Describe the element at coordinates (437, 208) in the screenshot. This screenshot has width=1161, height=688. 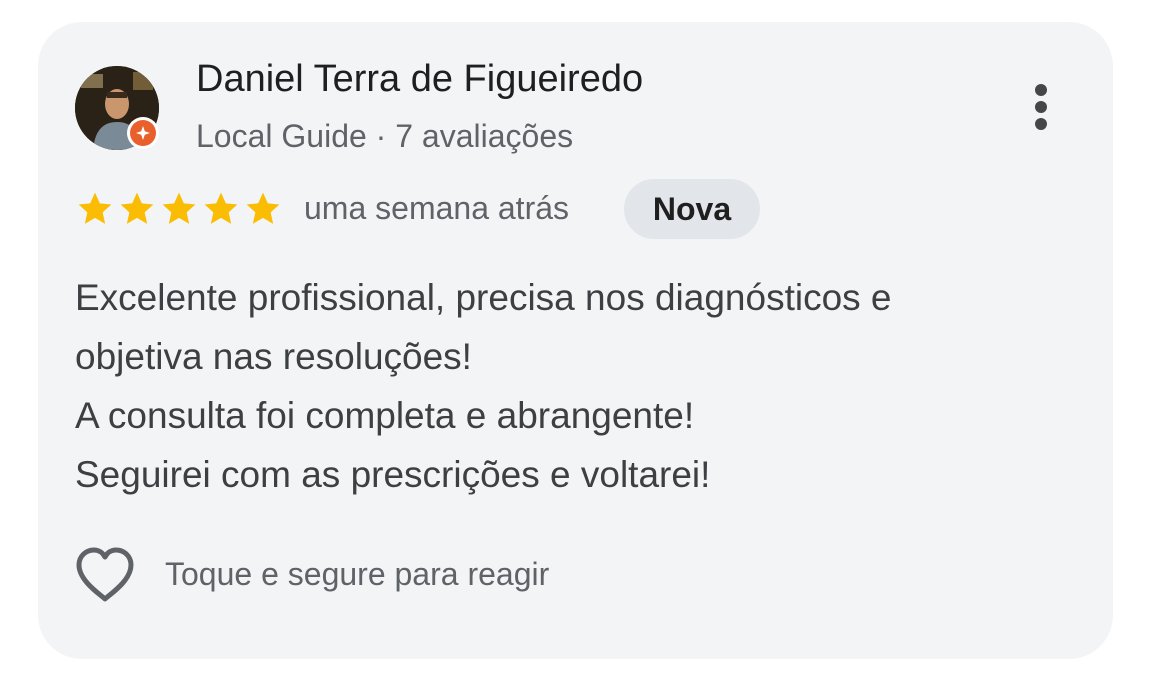
I see `review-time: uma semana atrás` at that location.